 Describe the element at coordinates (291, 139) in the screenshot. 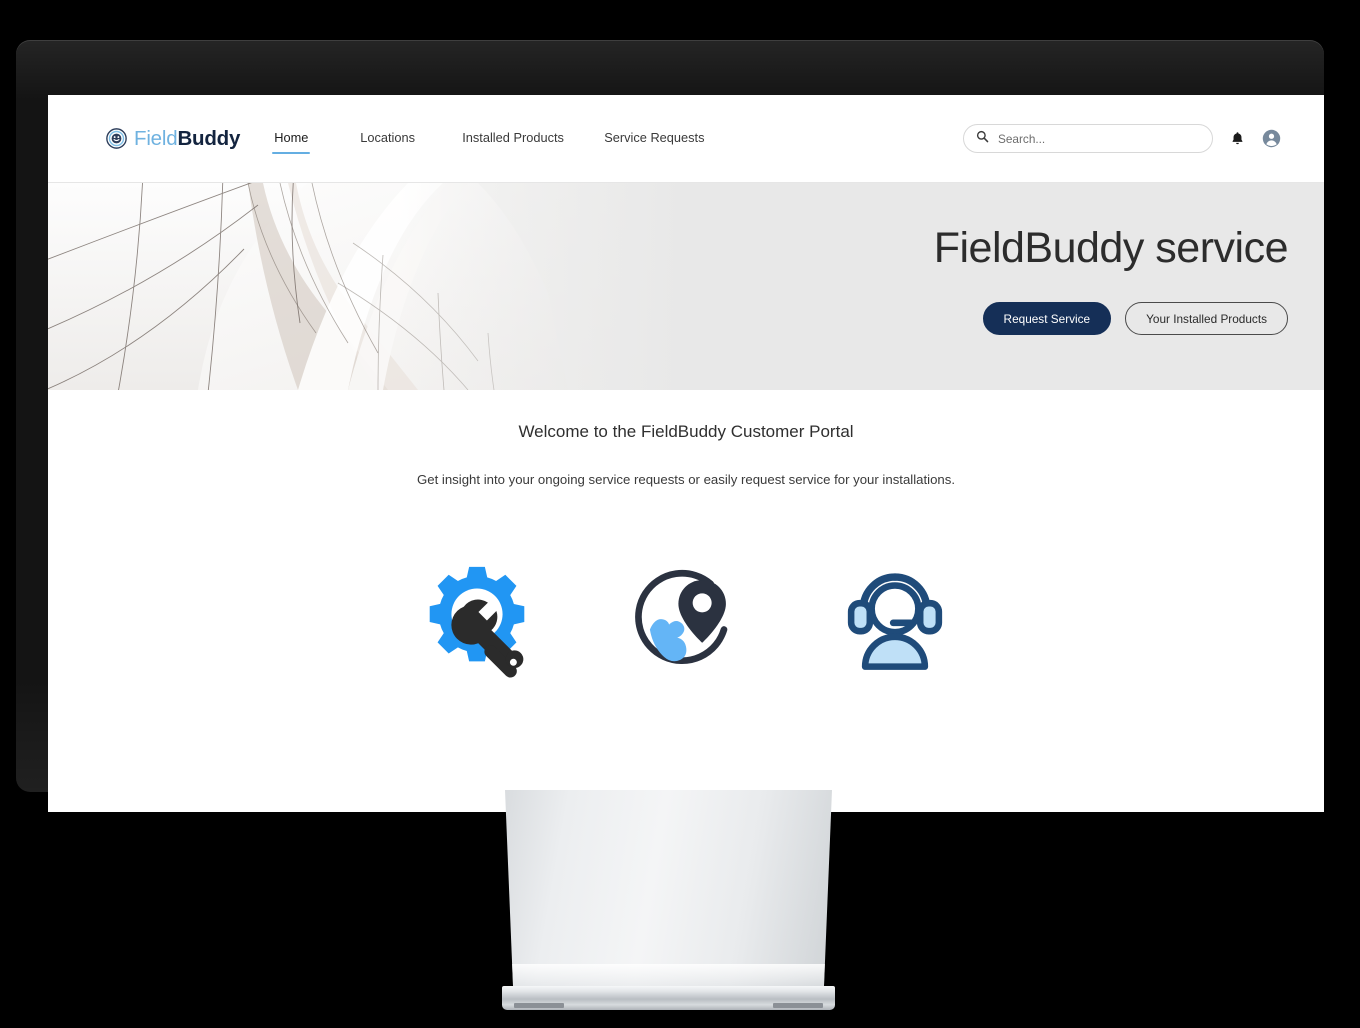

I see `nav-item-home: Home` at that location.